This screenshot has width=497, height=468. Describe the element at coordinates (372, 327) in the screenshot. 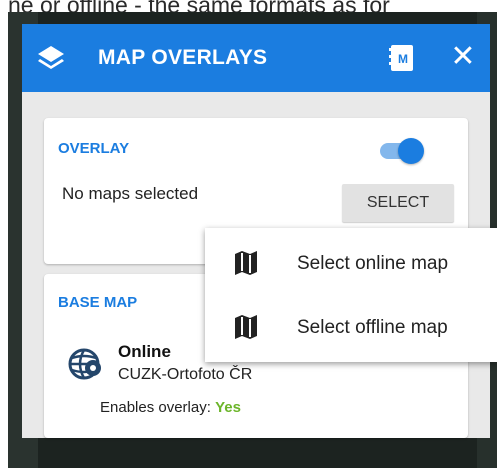

I see `popup-item-label: Select offline map` at that location.